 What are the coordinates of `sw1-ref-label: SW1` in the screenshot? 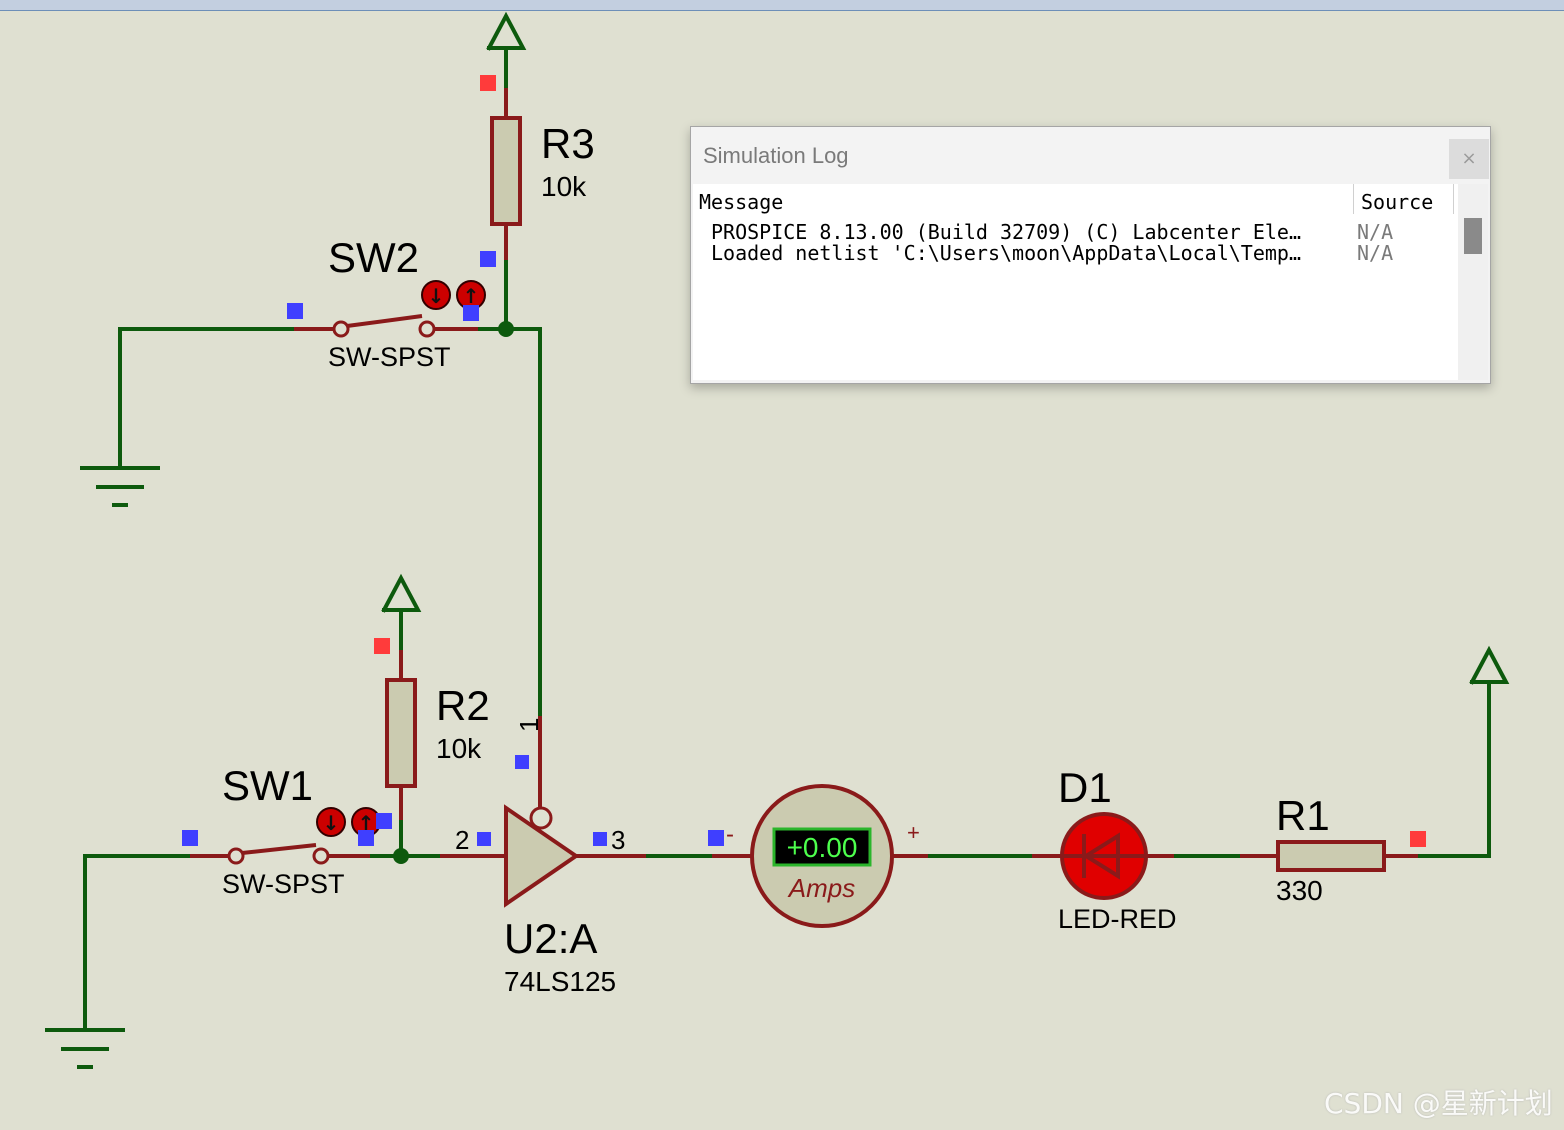 It's located at (267, 785).